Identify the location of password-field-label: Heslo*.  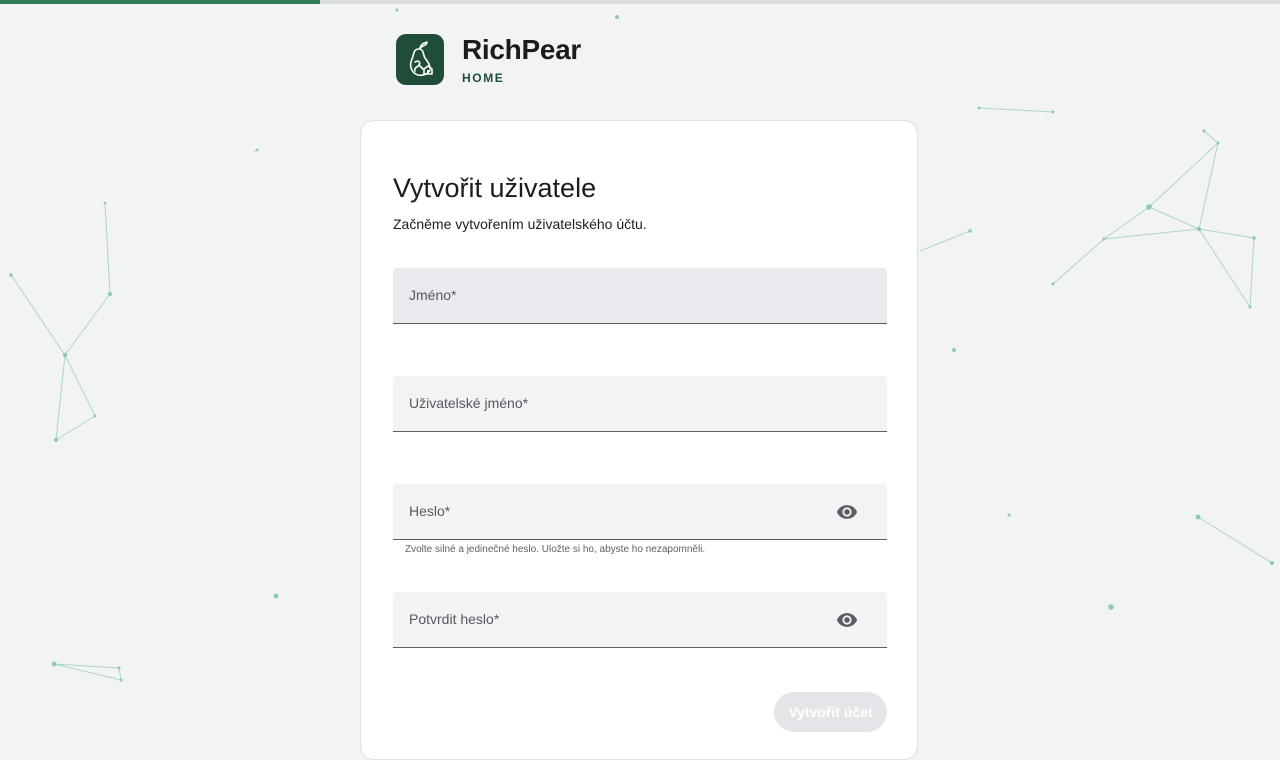
(430, 511).